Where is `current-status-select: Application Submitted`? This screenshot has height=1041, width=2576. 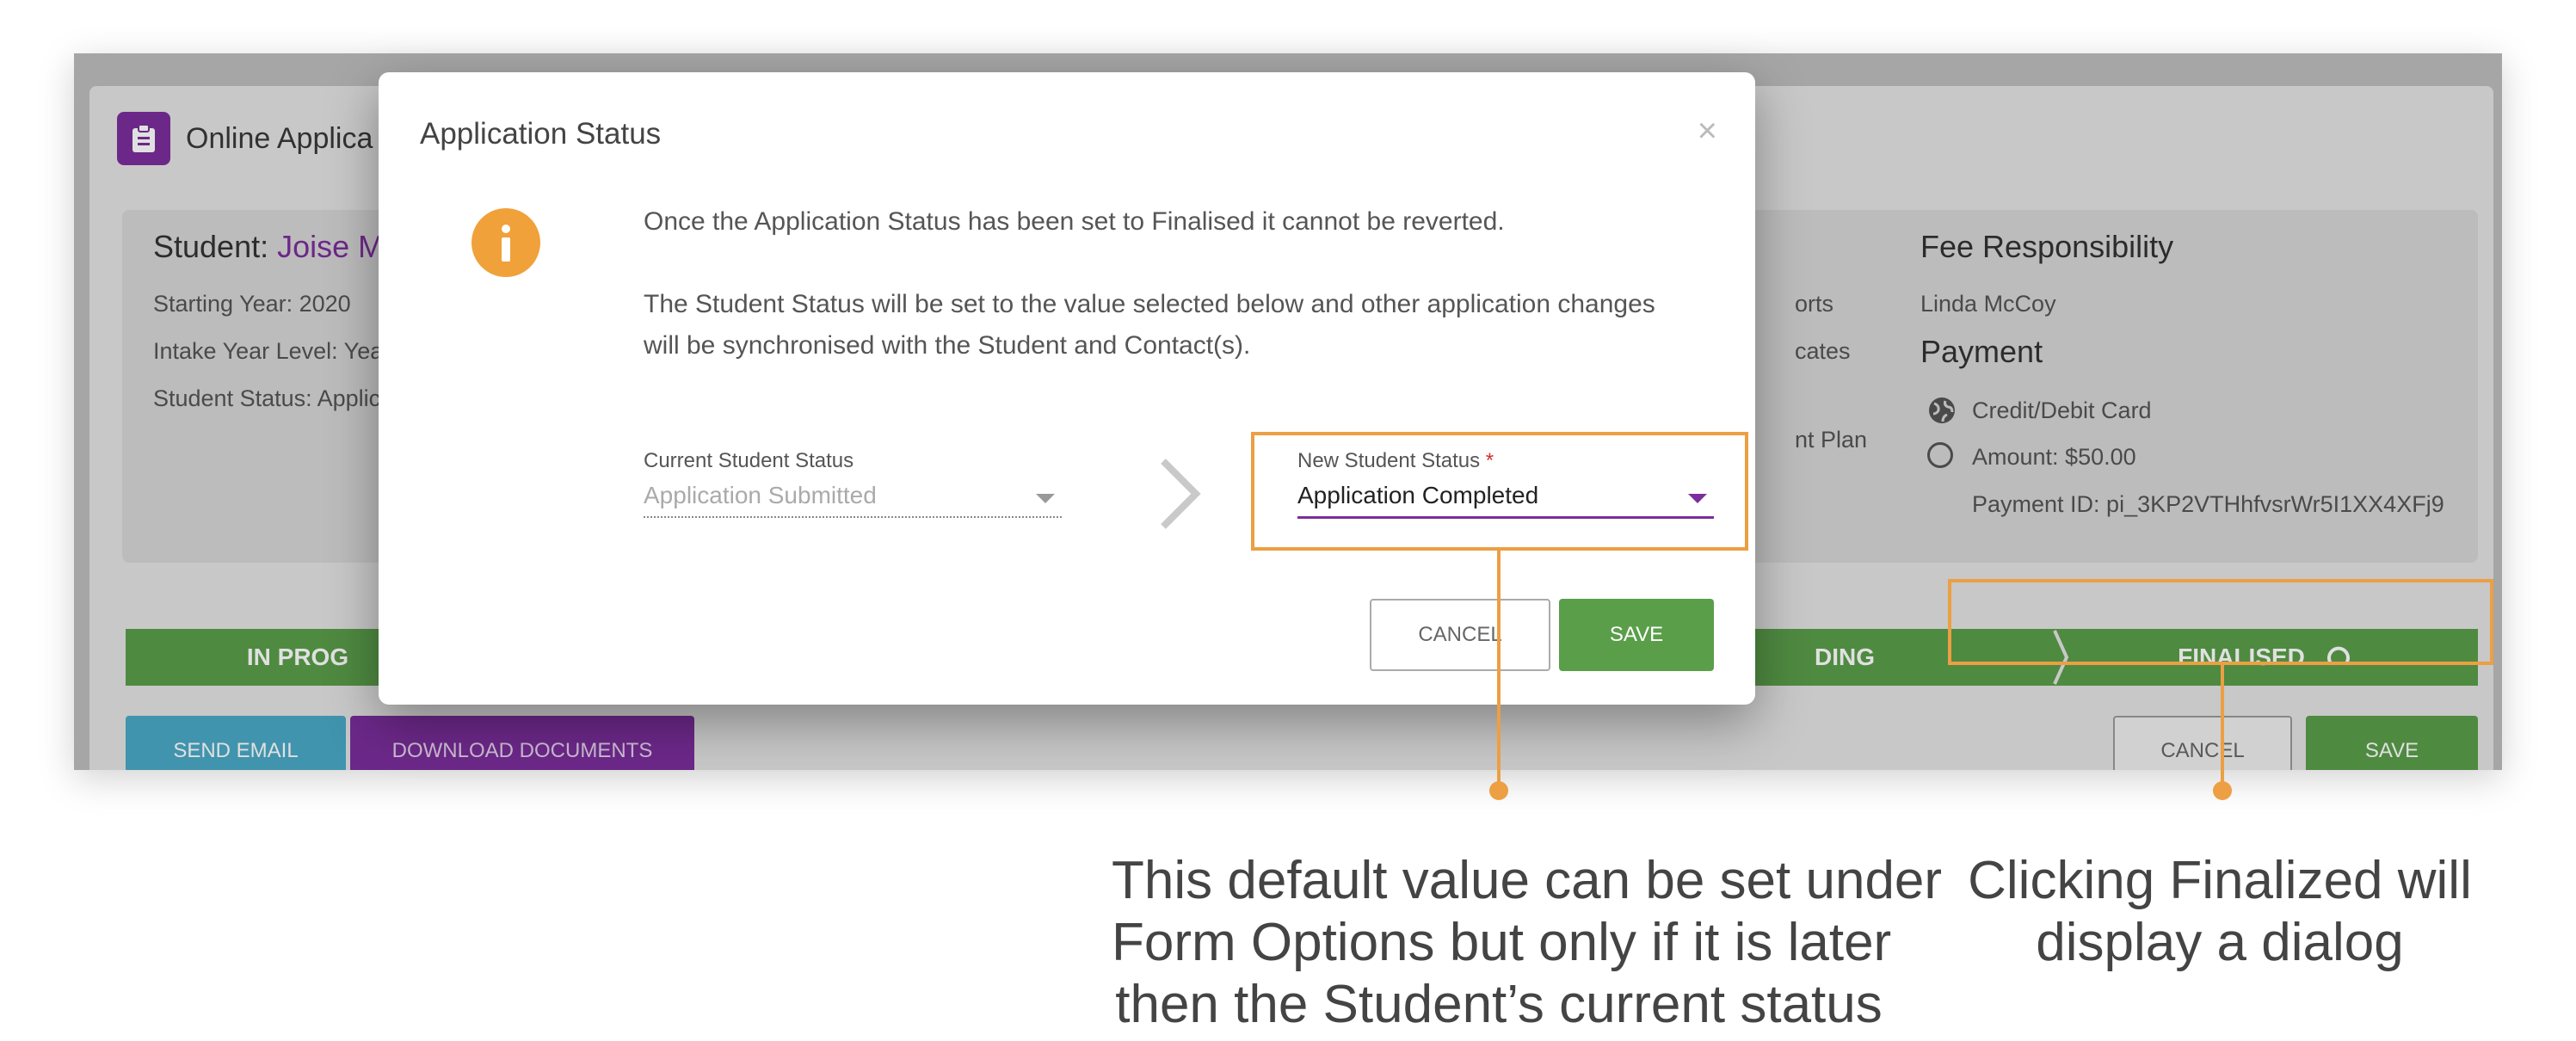
current-status-select: Application Submitted is located at coordinates (853, 498).